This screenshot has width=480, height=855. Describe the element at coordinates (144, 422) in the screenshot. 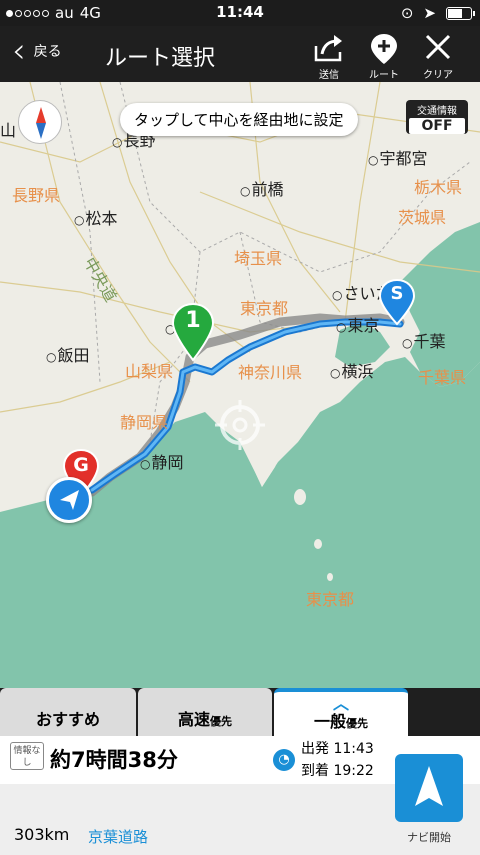

I see `map-label: 静岡県` at that location.